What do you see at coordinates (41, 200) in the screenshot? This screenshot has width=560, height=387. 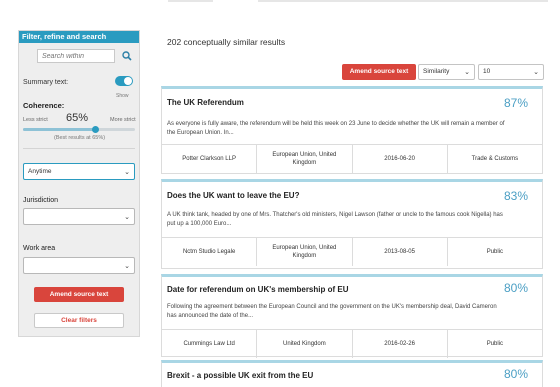 I see `jurisdiction-label: Jurisdiction` at bounding box center [41, 200].